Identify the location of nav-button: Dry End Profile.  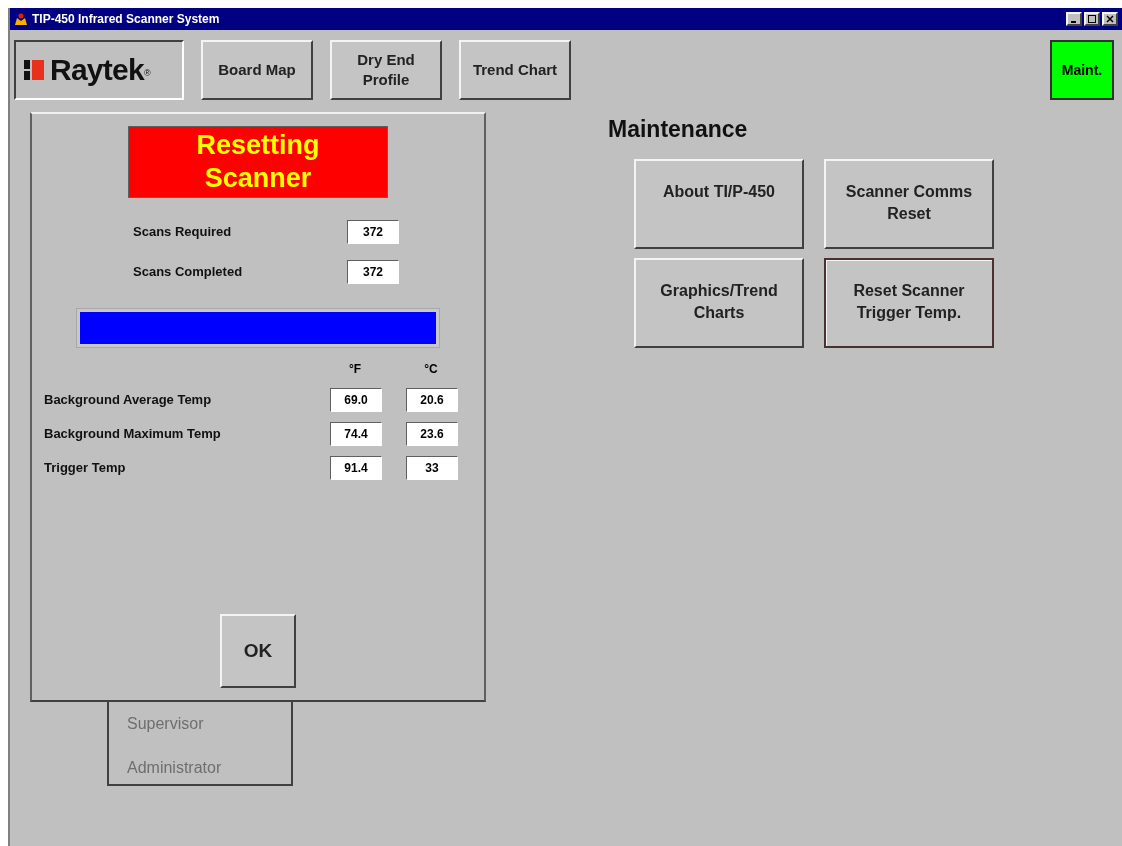
(386, 70).